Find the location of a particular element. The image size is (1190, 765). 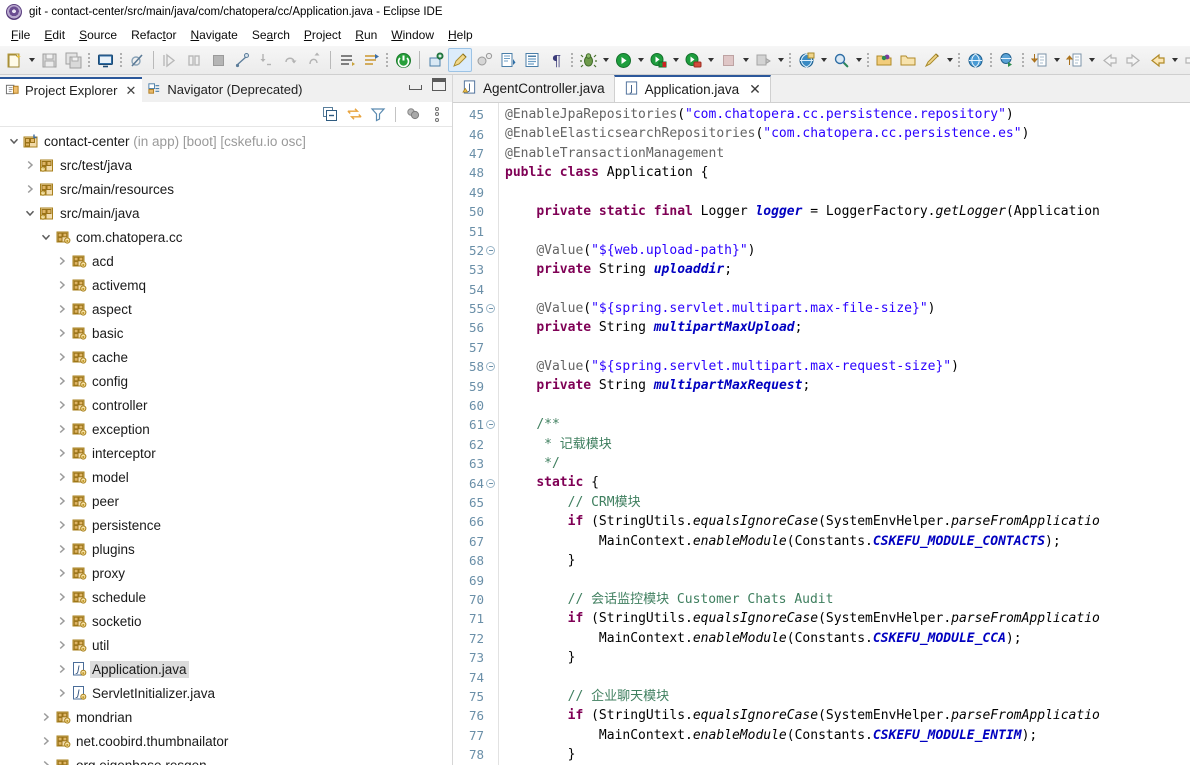

search-dropdown-icon is located at coordinates (858, 60).